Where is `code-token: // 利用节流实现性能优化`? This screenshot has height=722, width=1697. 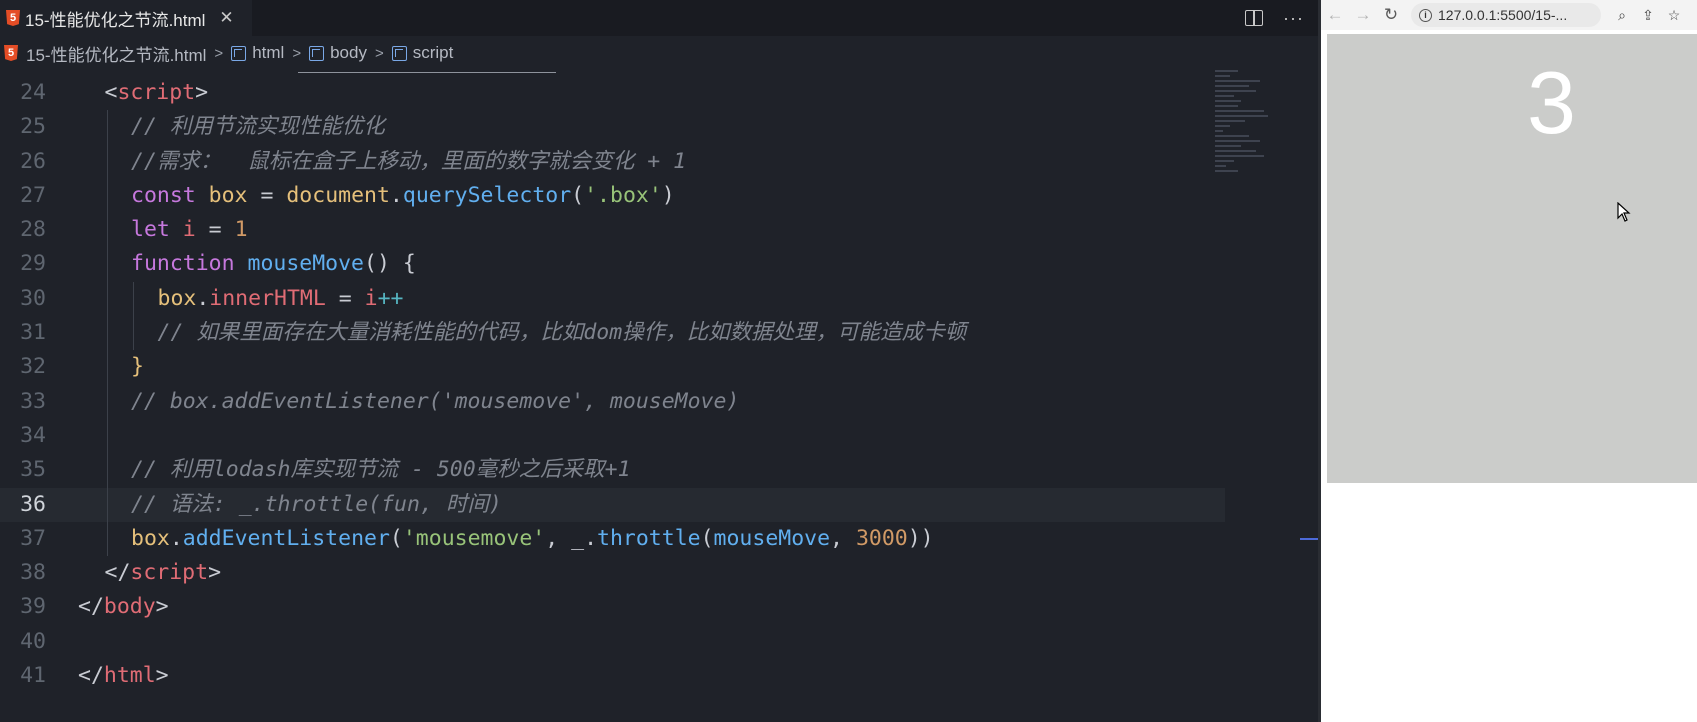 code-token: // 利用节流实现性能优化 is located at coordinates (258, 127).